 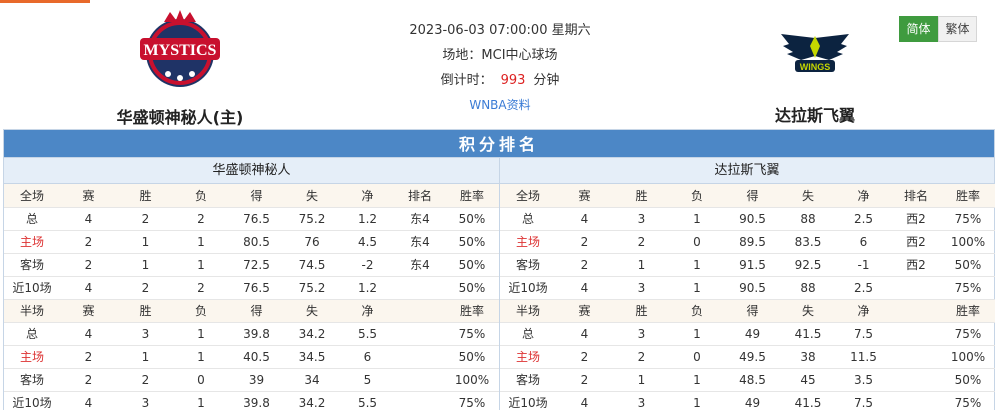 What do you see at coordinates (815, 114) in the screenshot?
I see `away-team-name: 达拉斯飞翼` at bounding box center [815, 114].